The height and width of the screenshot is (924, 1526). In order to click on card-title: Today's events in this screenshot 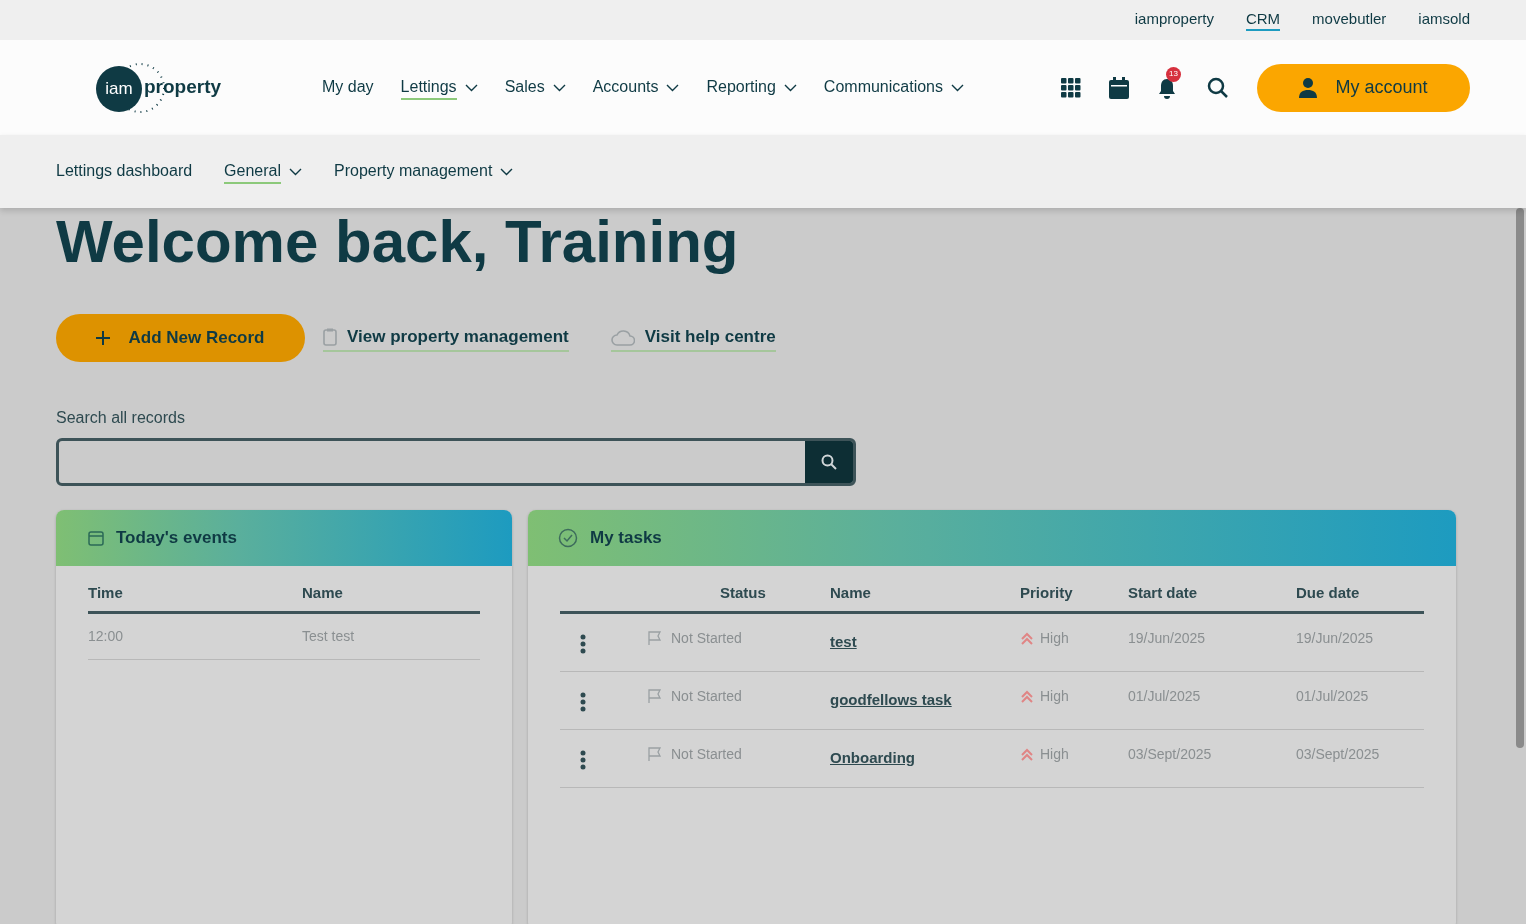, I will do `click(176, 538)`.